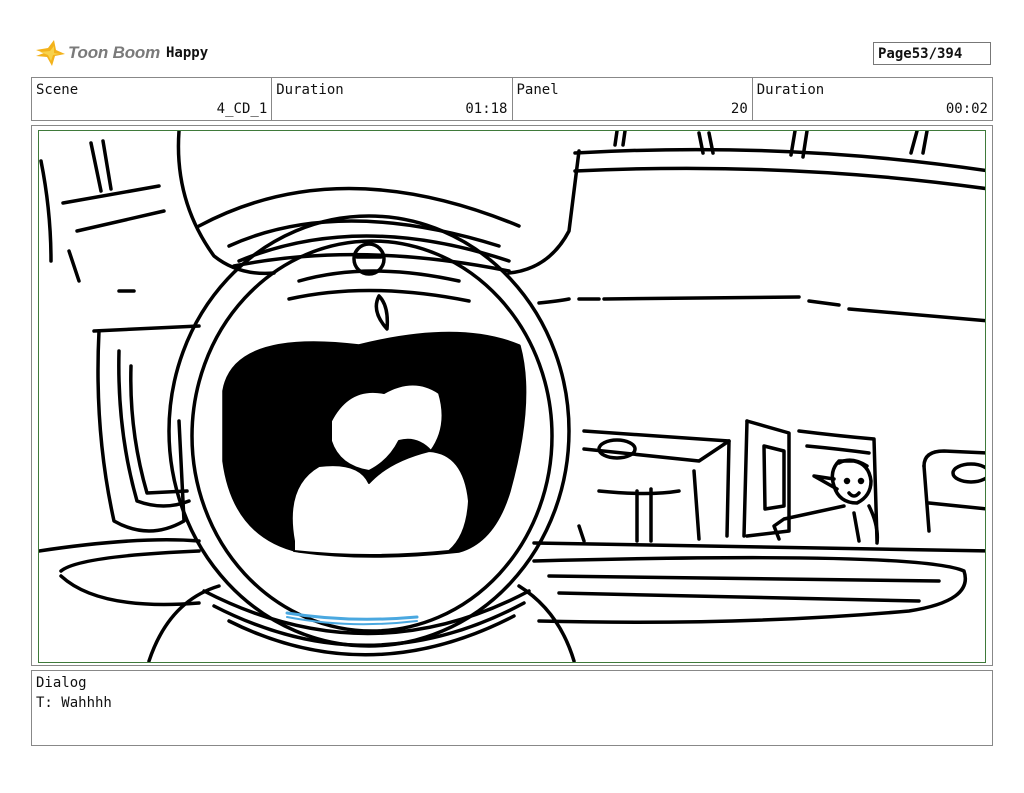  I want to click on scene-duration-value: 01:18, so click(486, 109).